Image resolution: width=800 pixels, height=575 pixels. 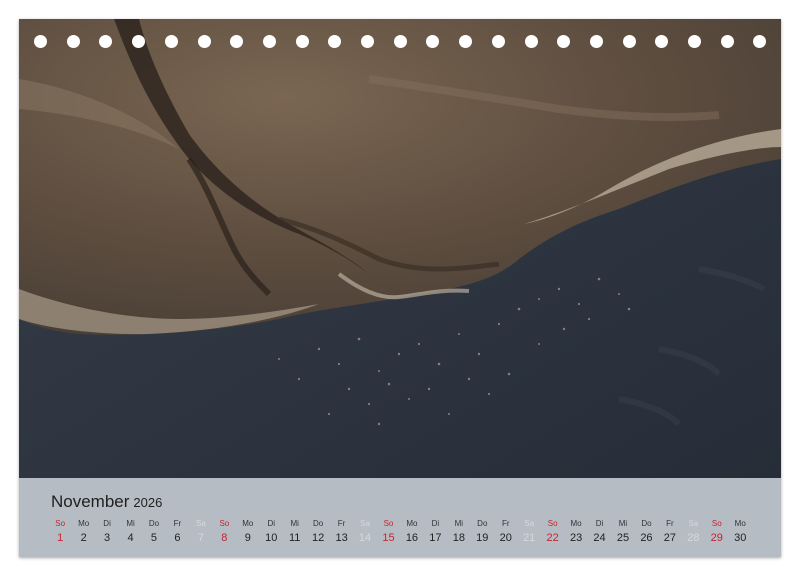 I want to click on day-column: Di 3, so click(x=106, y=531).